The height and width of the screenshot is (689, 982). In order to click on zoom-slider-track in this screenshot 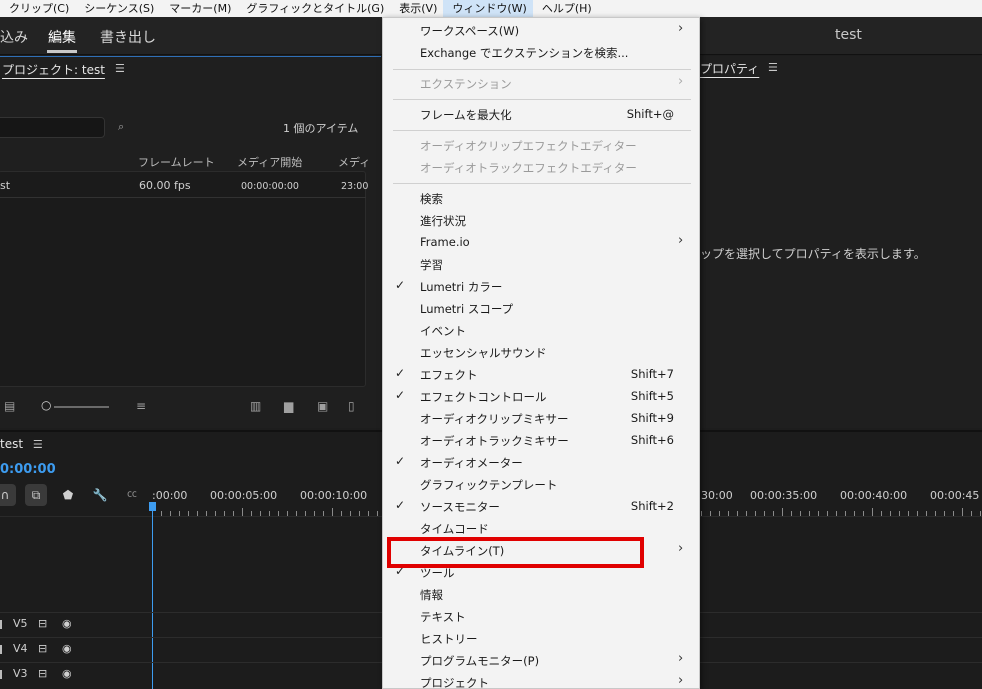, I will do `click(81, 407)`.